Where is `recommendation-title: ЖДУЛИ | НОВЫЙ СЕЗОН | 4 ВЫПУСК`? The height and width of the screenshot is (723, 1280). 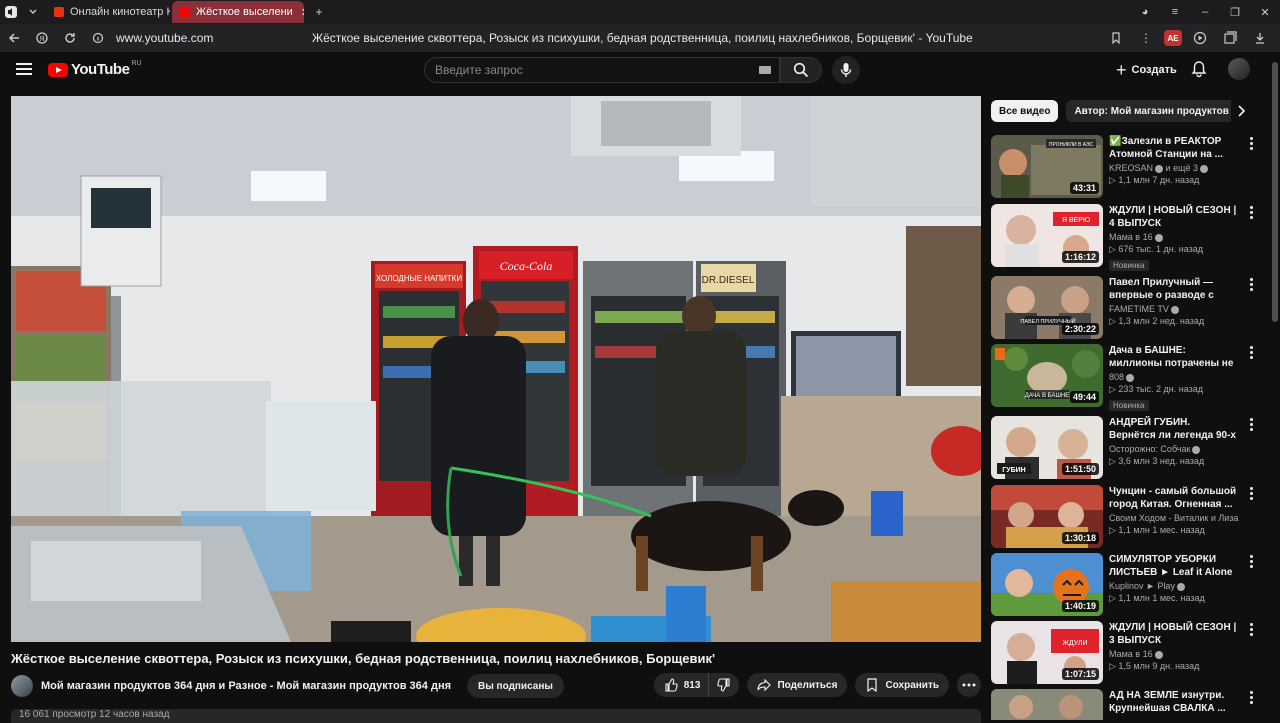 recommendation-title: ЖДУЛИ | НОВЫЙ СЕЗОН | 4 ВЫПУСК is located at coordinates (1174, 217).